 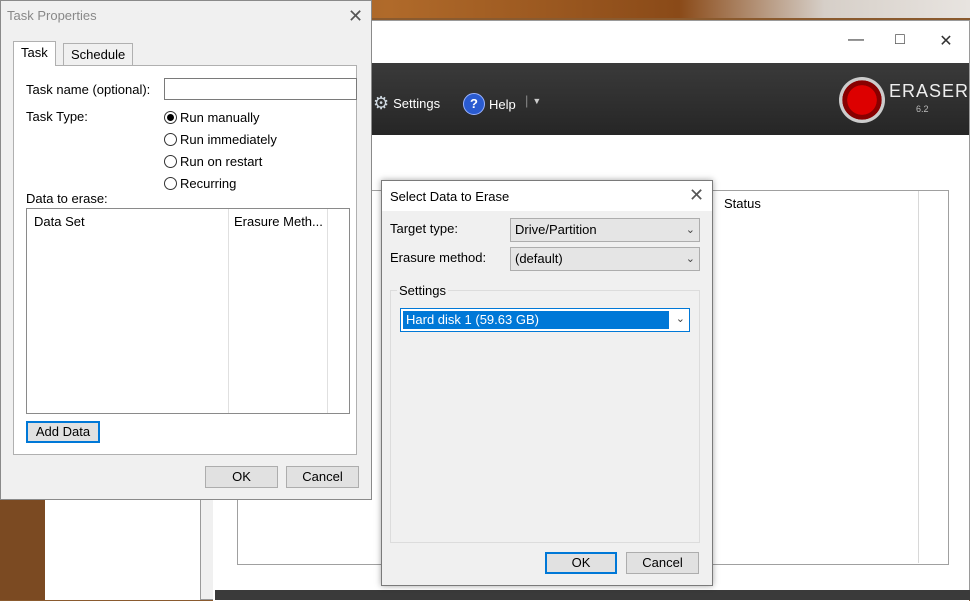 What do you see at coordinates (221, 161) in the screenshot?
I see `radio-label: Run on restart` at bounding box center [221, 161].